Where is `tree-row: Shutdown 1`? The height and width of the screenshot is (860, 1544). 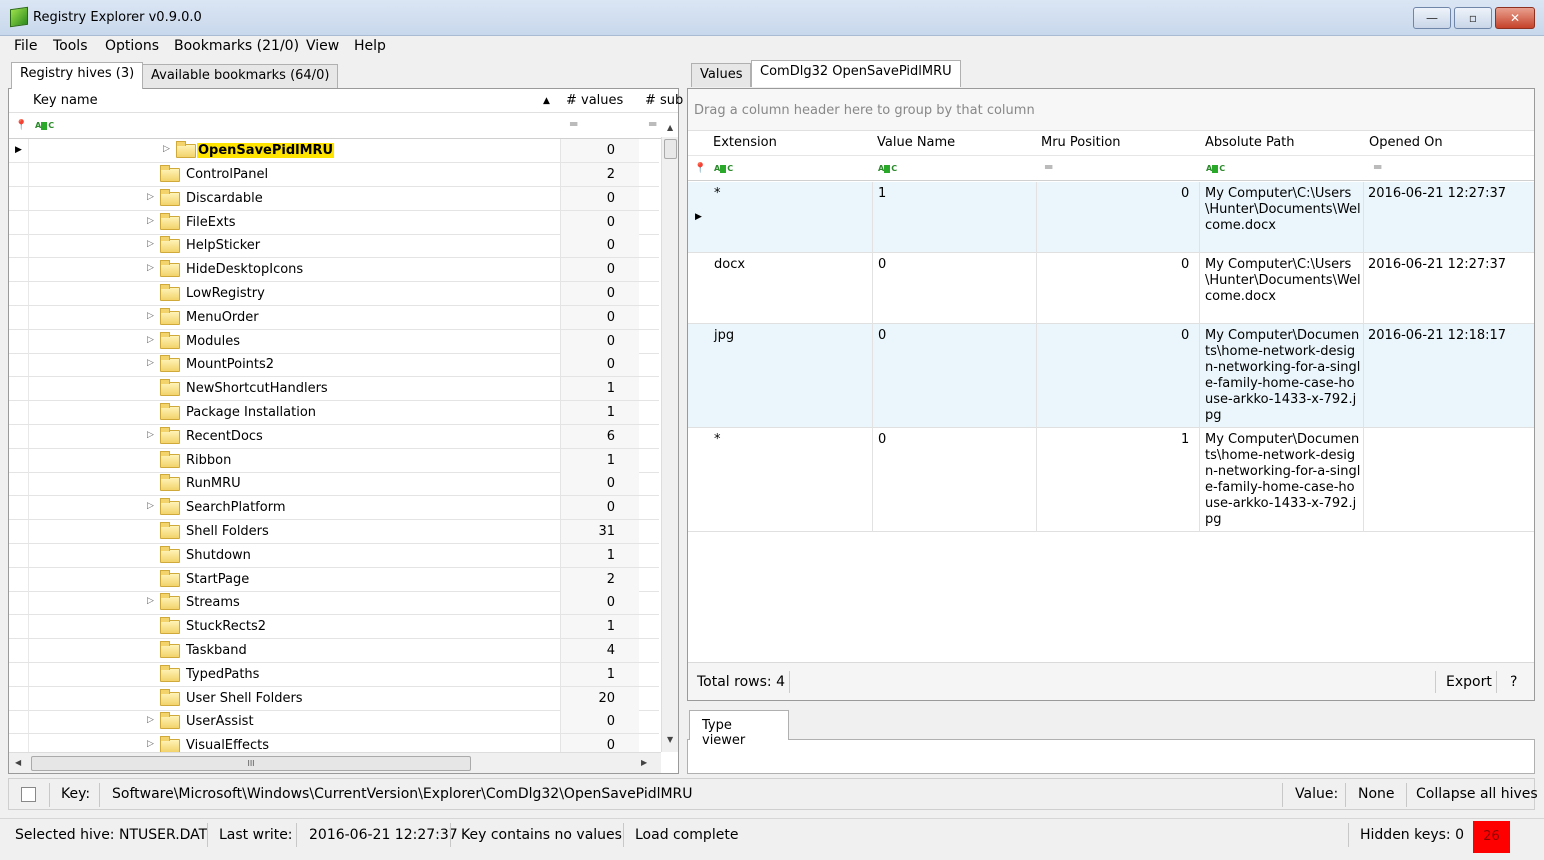 tree-row: Shutdown 1 is located at coordinates (334, 555).